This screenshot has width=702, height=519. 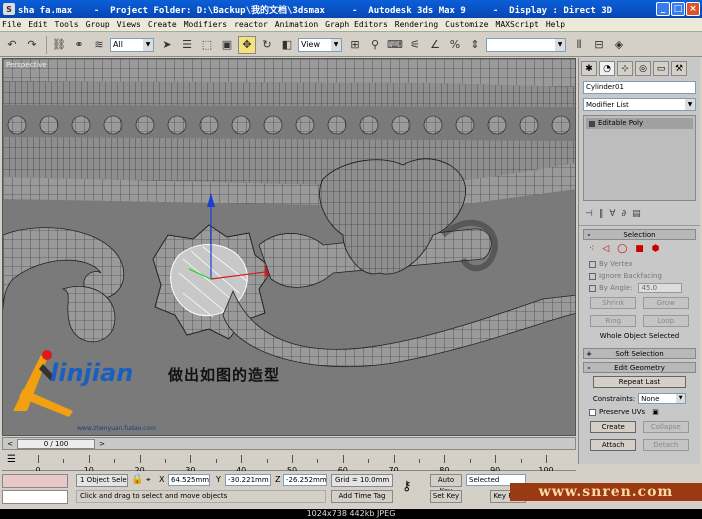 I want to click on shrink-button: Shrink, so click(x=613, y=303).